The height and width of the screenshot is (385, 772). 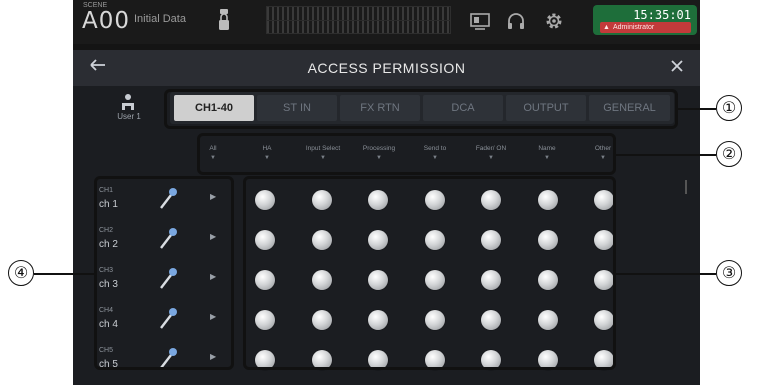 What do you see at coordinates (729, 154) in the screenshot?
I see `callout-number-2: ②` at bounding box center [729, 154].